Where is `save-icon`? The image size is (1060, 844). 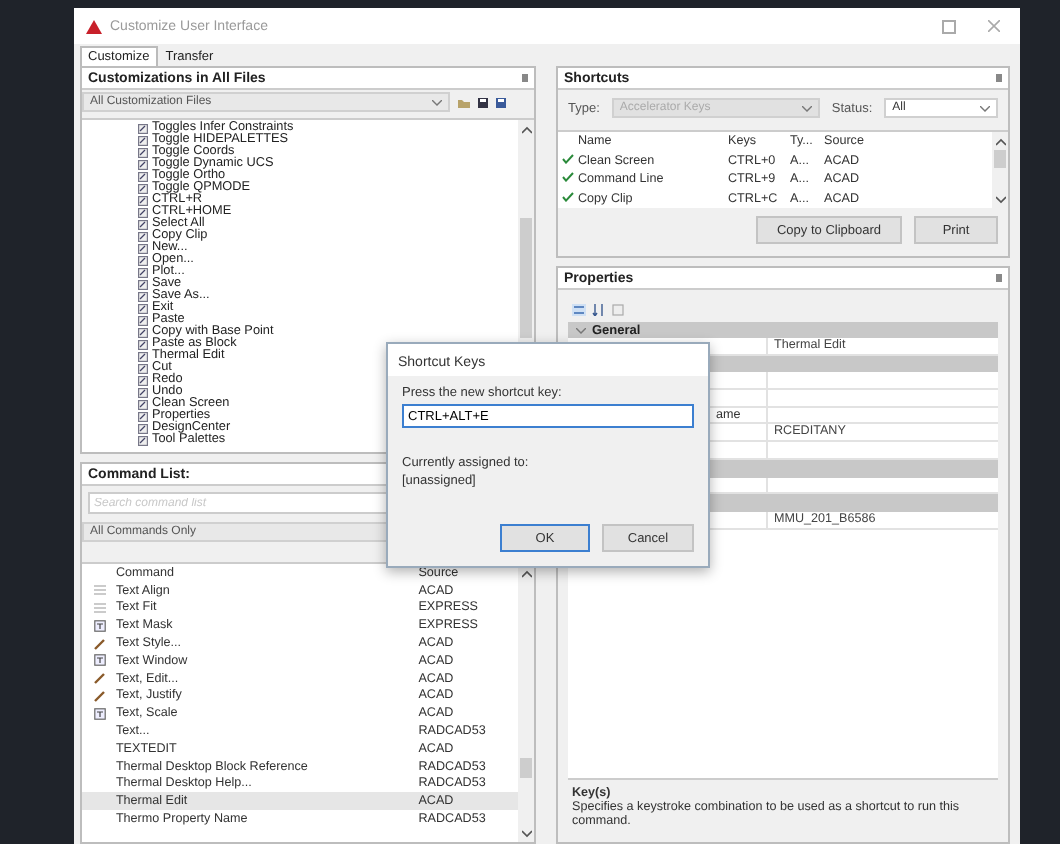
save-icon is located at coordinates (483, 102).